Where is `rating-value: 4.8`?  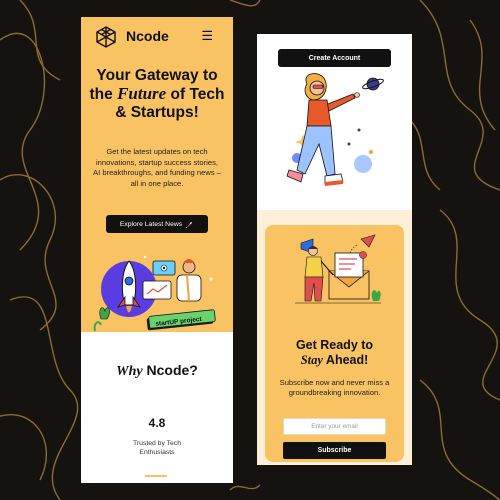 rating-value: 4.8 is located at coordinates (157, 423).